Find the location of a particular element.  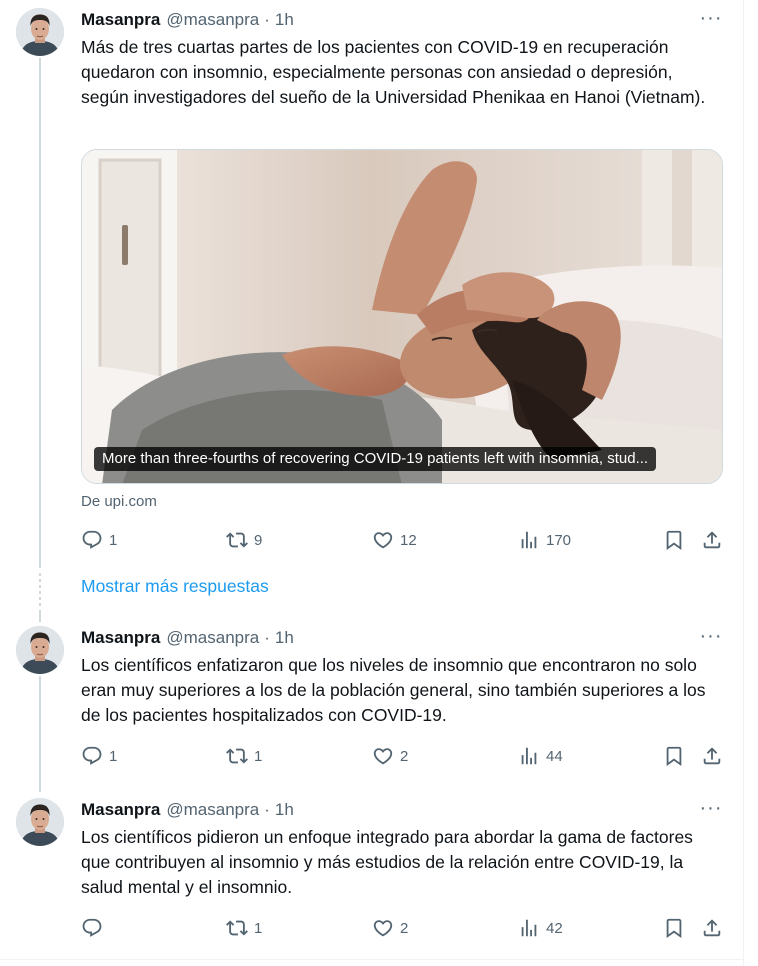

views-count: 44 is located at coordinates (554, 756).